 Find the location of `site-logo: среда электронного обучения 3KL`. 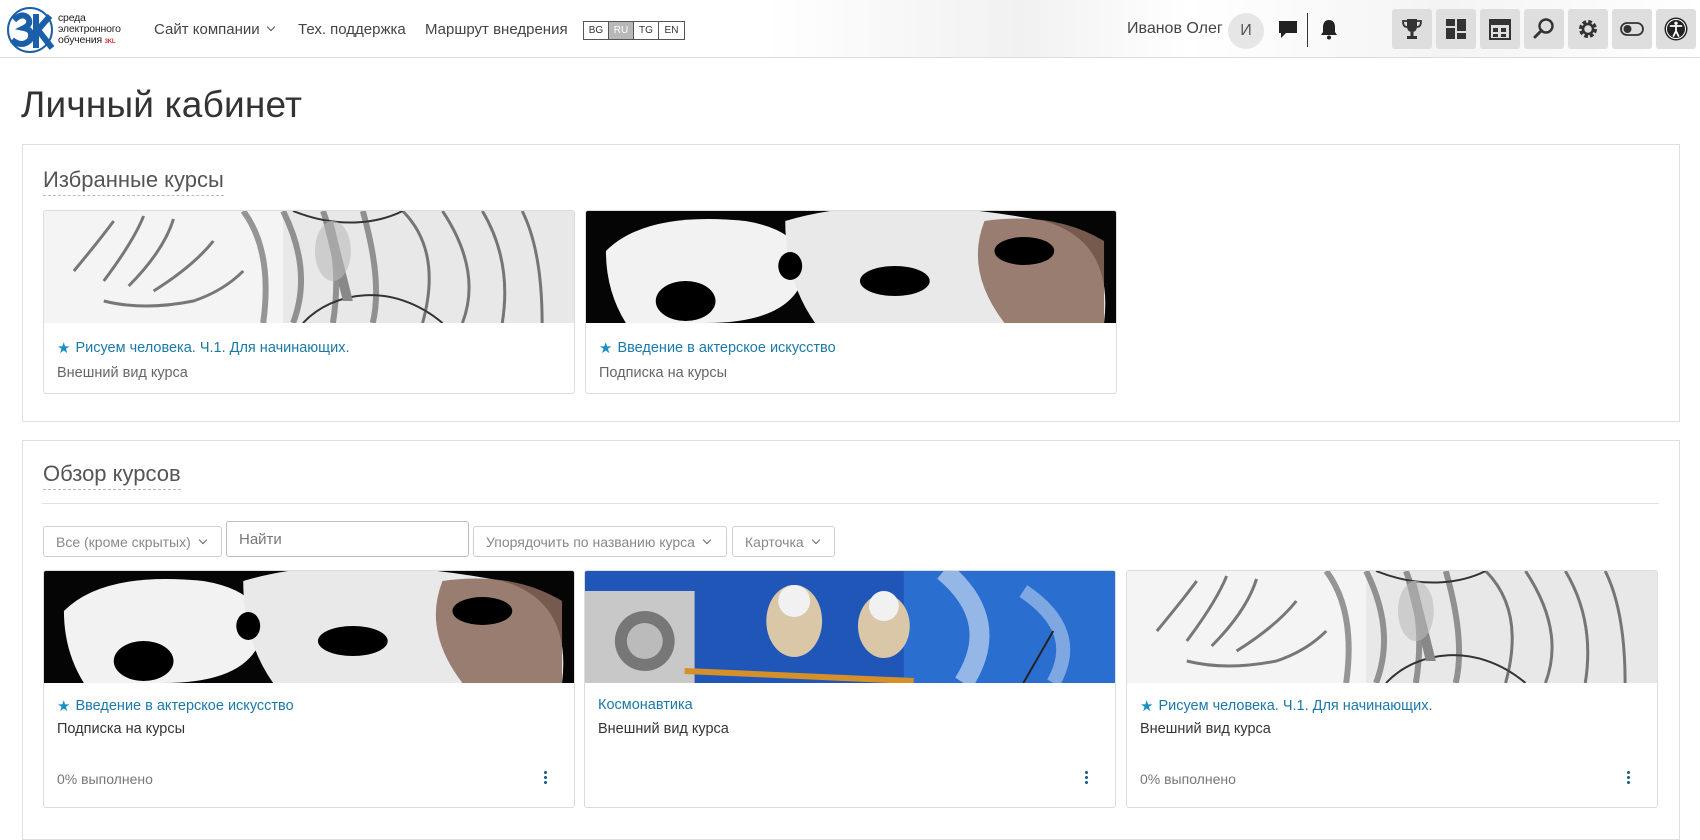

site-logo: среда электронного обучения 3KL is located at coordinates (71, 29).